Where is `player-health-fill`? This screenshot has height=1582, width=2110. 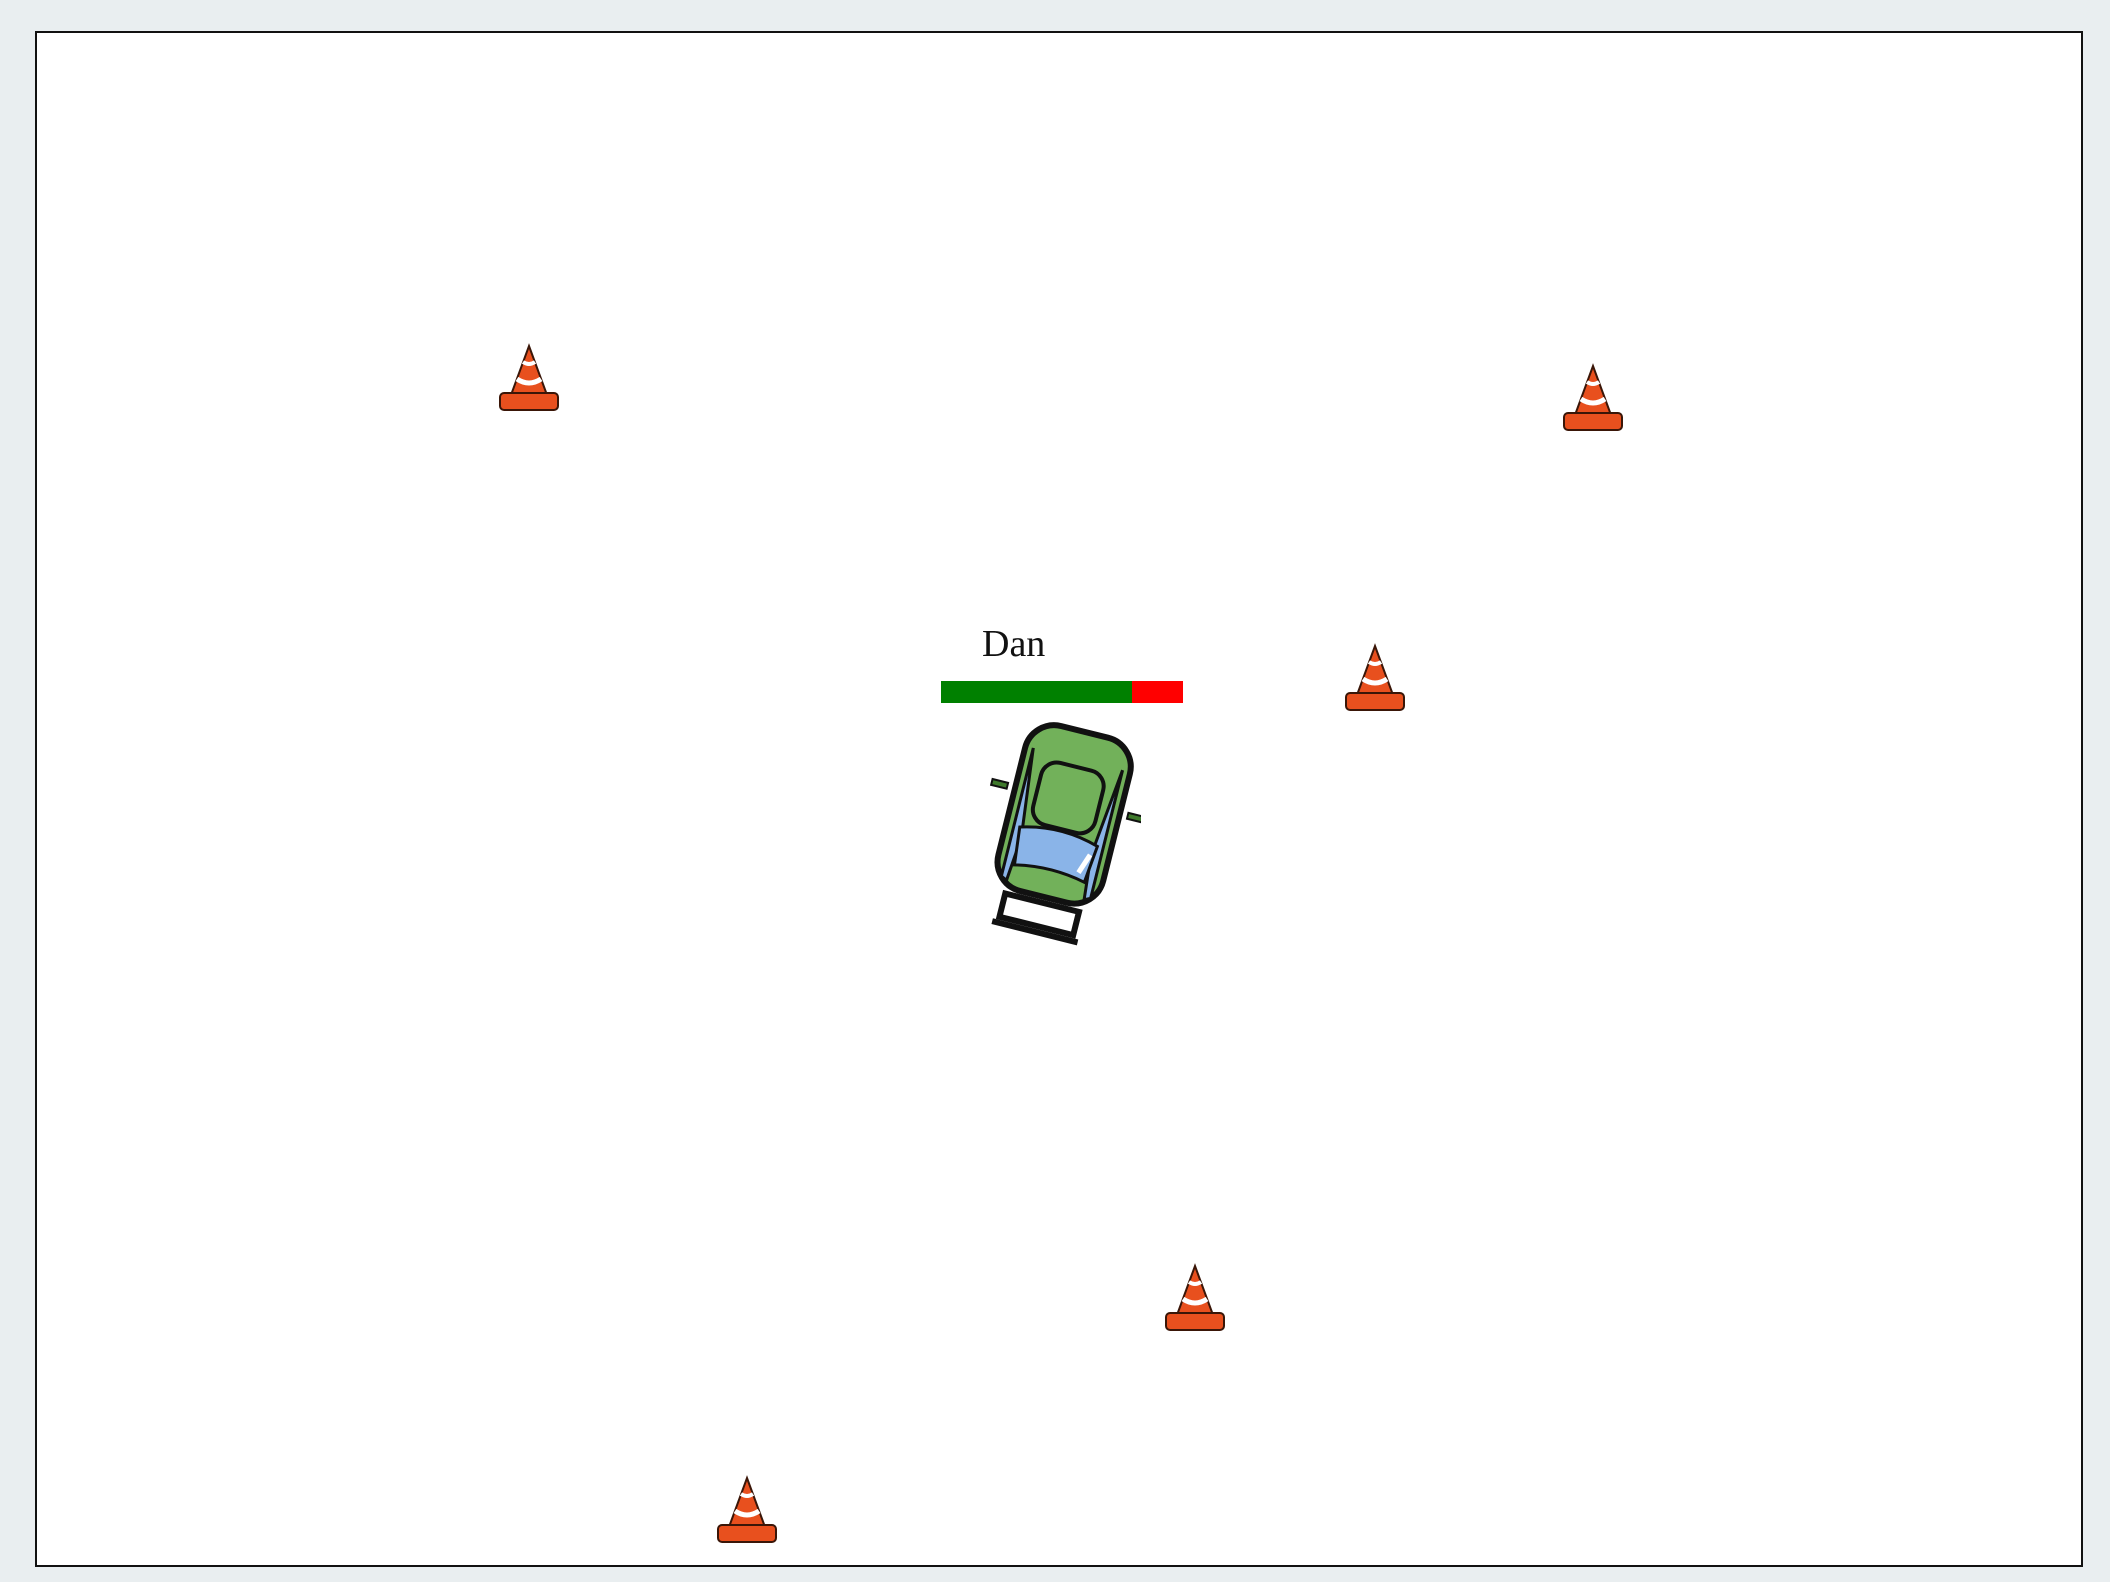 player-health-fill is located at coordinates (1037, 692).